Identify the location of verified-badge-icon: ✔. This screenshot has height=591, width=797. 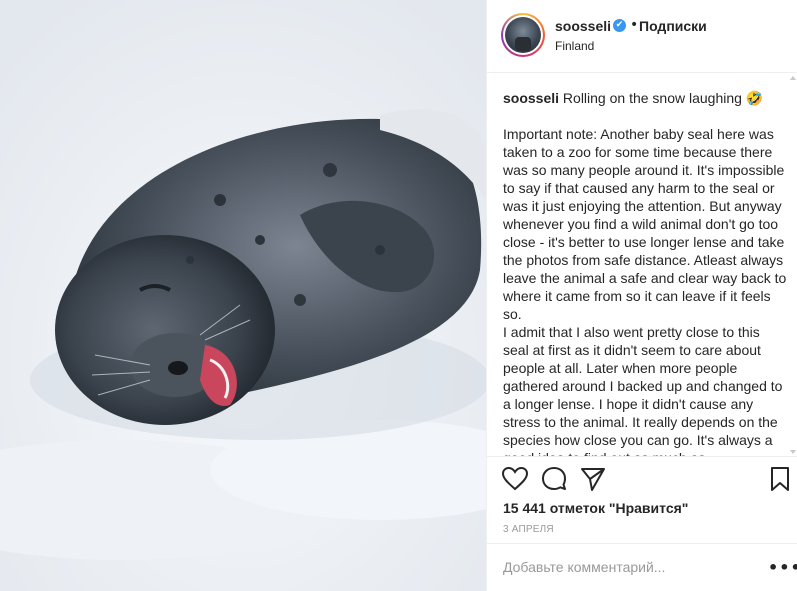
(619, 25).